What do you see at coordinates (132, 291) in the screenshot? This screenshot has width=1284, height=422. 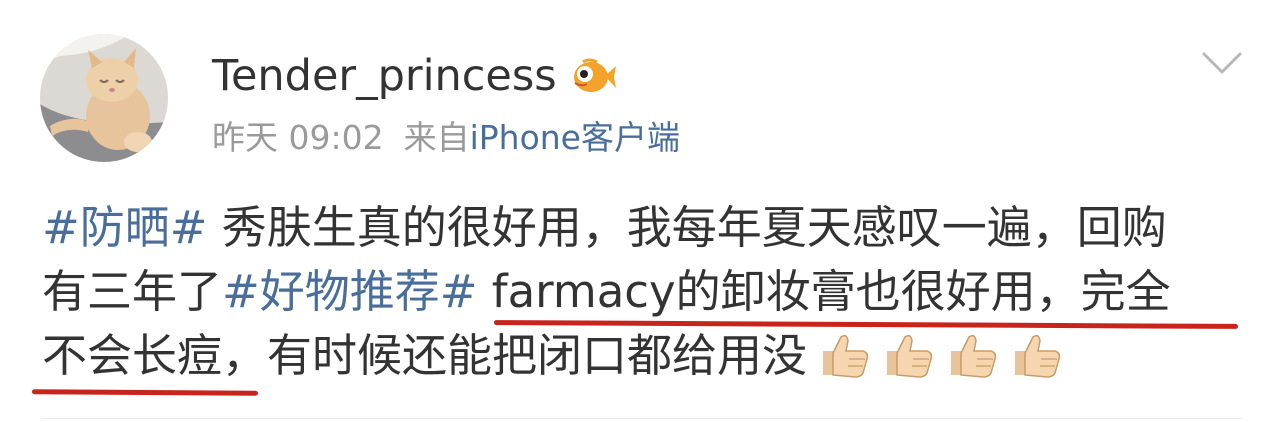 I see `content-text: 有三年了` at bounding box center [132, 291].